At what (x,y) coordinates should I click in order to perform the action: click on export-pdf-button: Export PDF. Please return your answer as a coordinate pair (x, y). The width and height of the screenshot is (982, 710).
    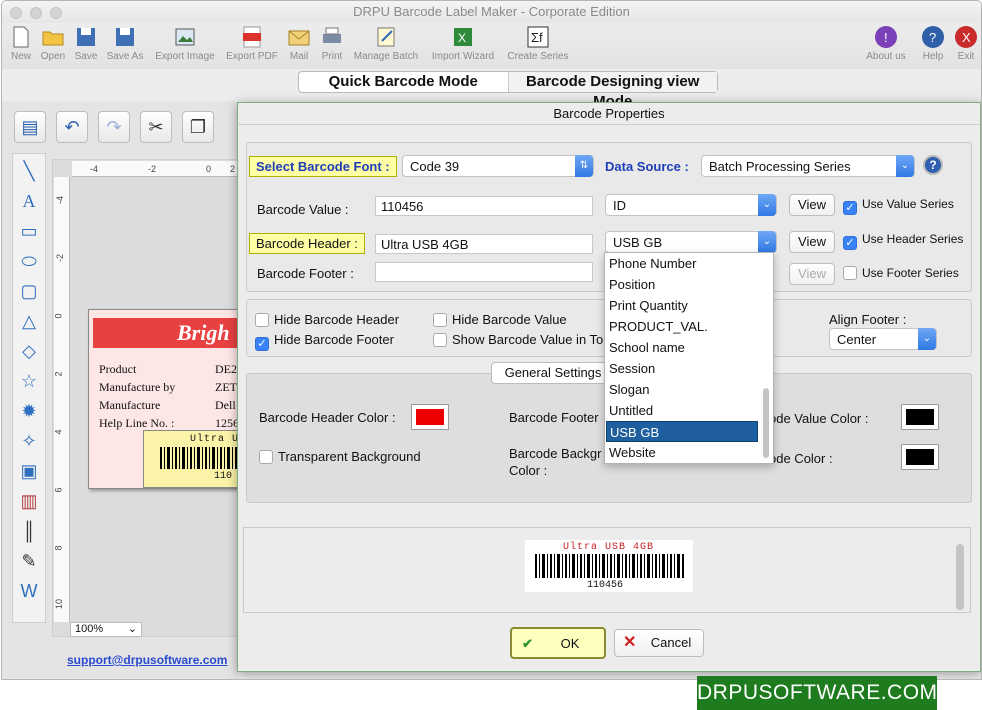
    Looking at the image, I should click on (252, 43).